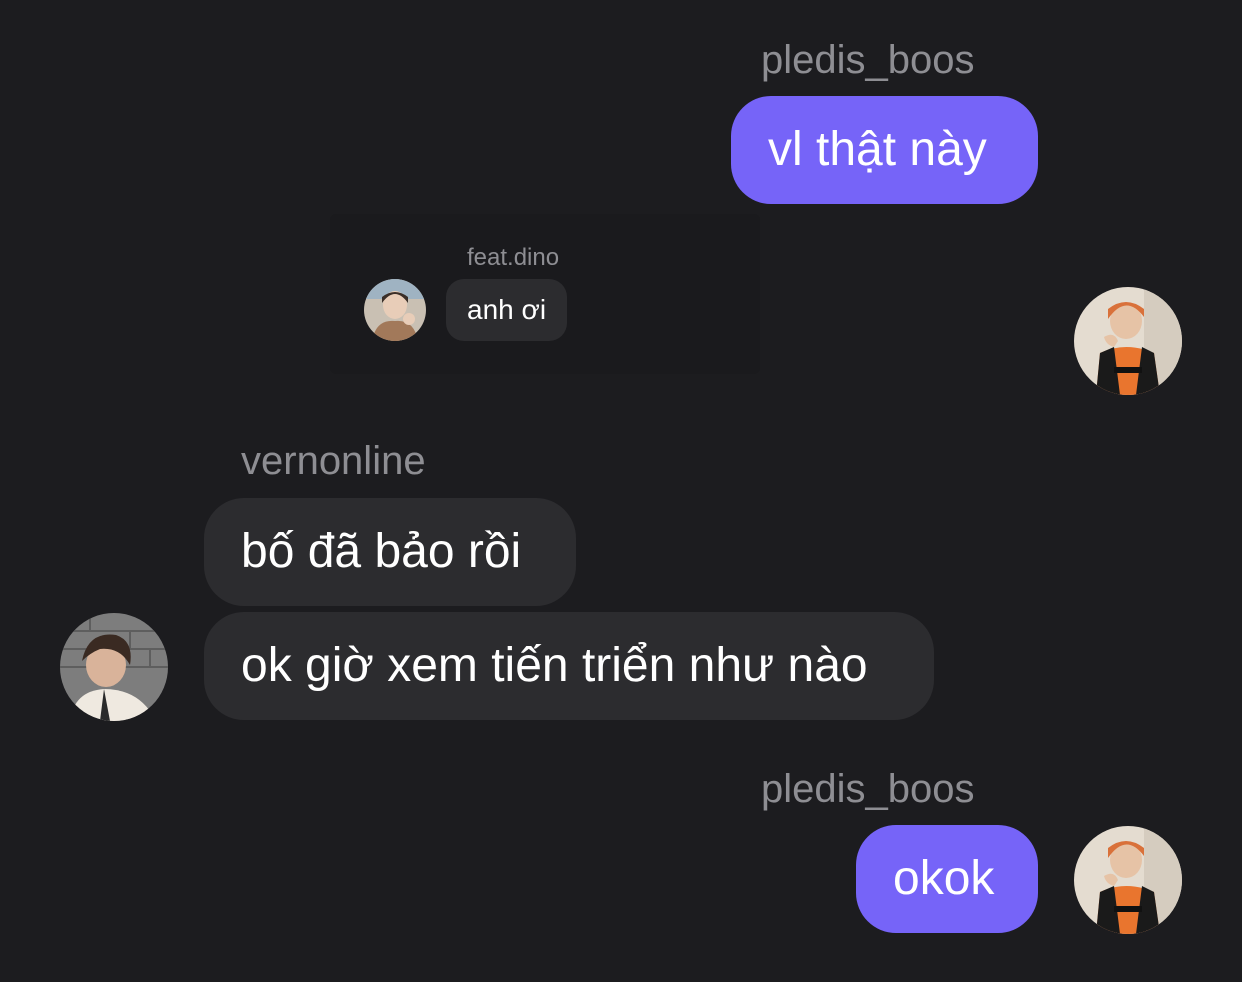 The width and height of the screenshot is (1242, 982). What do you see at coordinates (390, 552) in the screenshot?
I see `incoming-message-bubble: bố đã bảo rồi` at bounding box center [390, 552].